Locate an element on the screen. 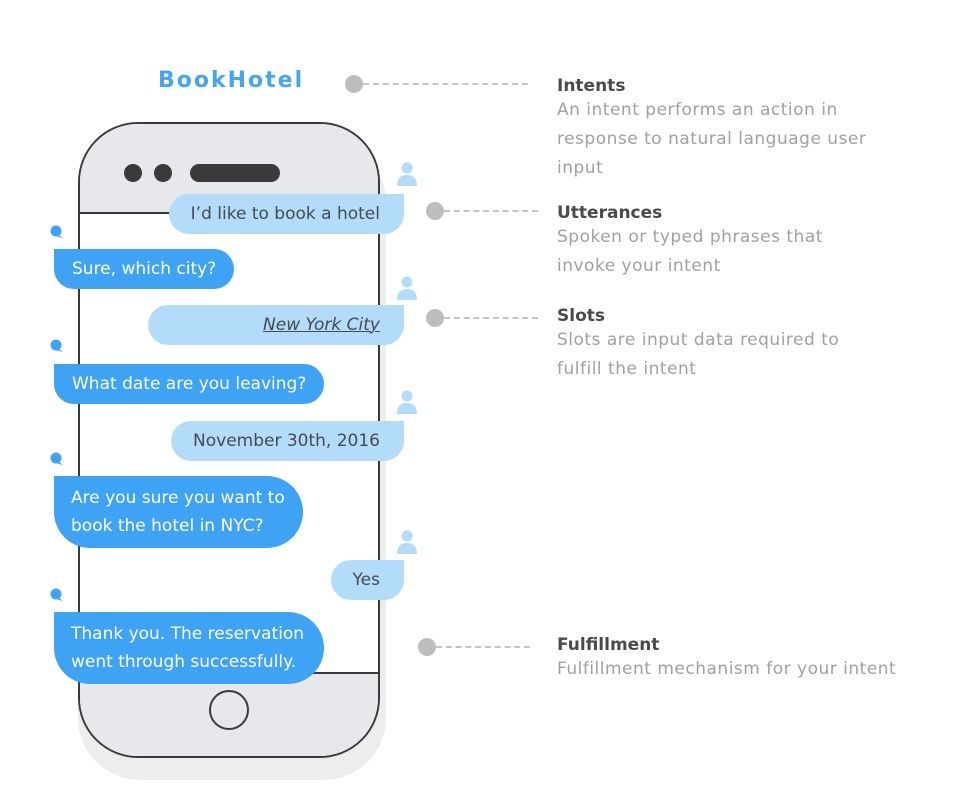 The height and width of the screenshot is (808, 960). message-text: I’d like to book a hotel is located at coordinates (285, 214).